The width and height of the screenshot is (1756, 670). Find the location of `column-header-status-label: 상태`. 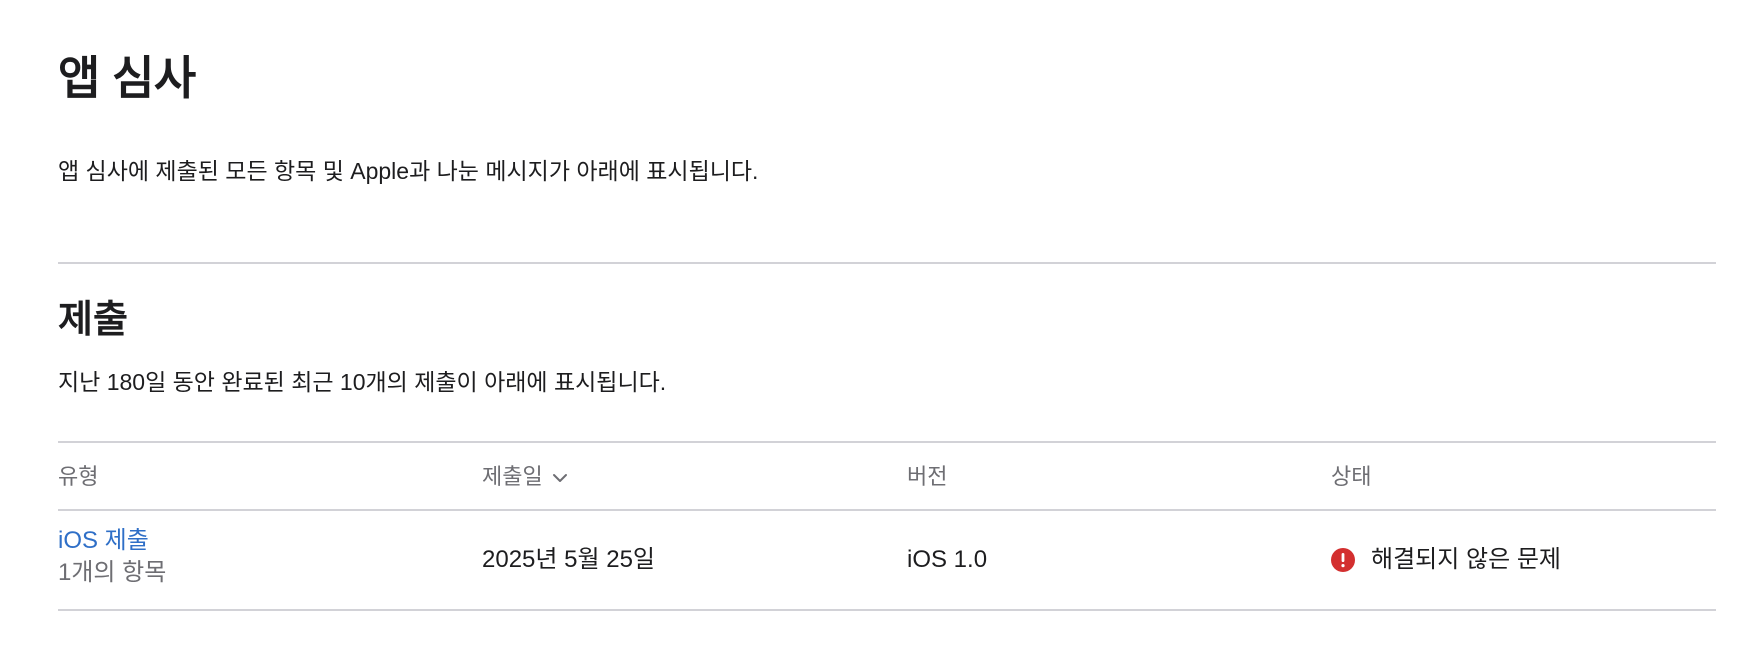

column-header-status-label: 상태 is located at coordinates (1351, 476).